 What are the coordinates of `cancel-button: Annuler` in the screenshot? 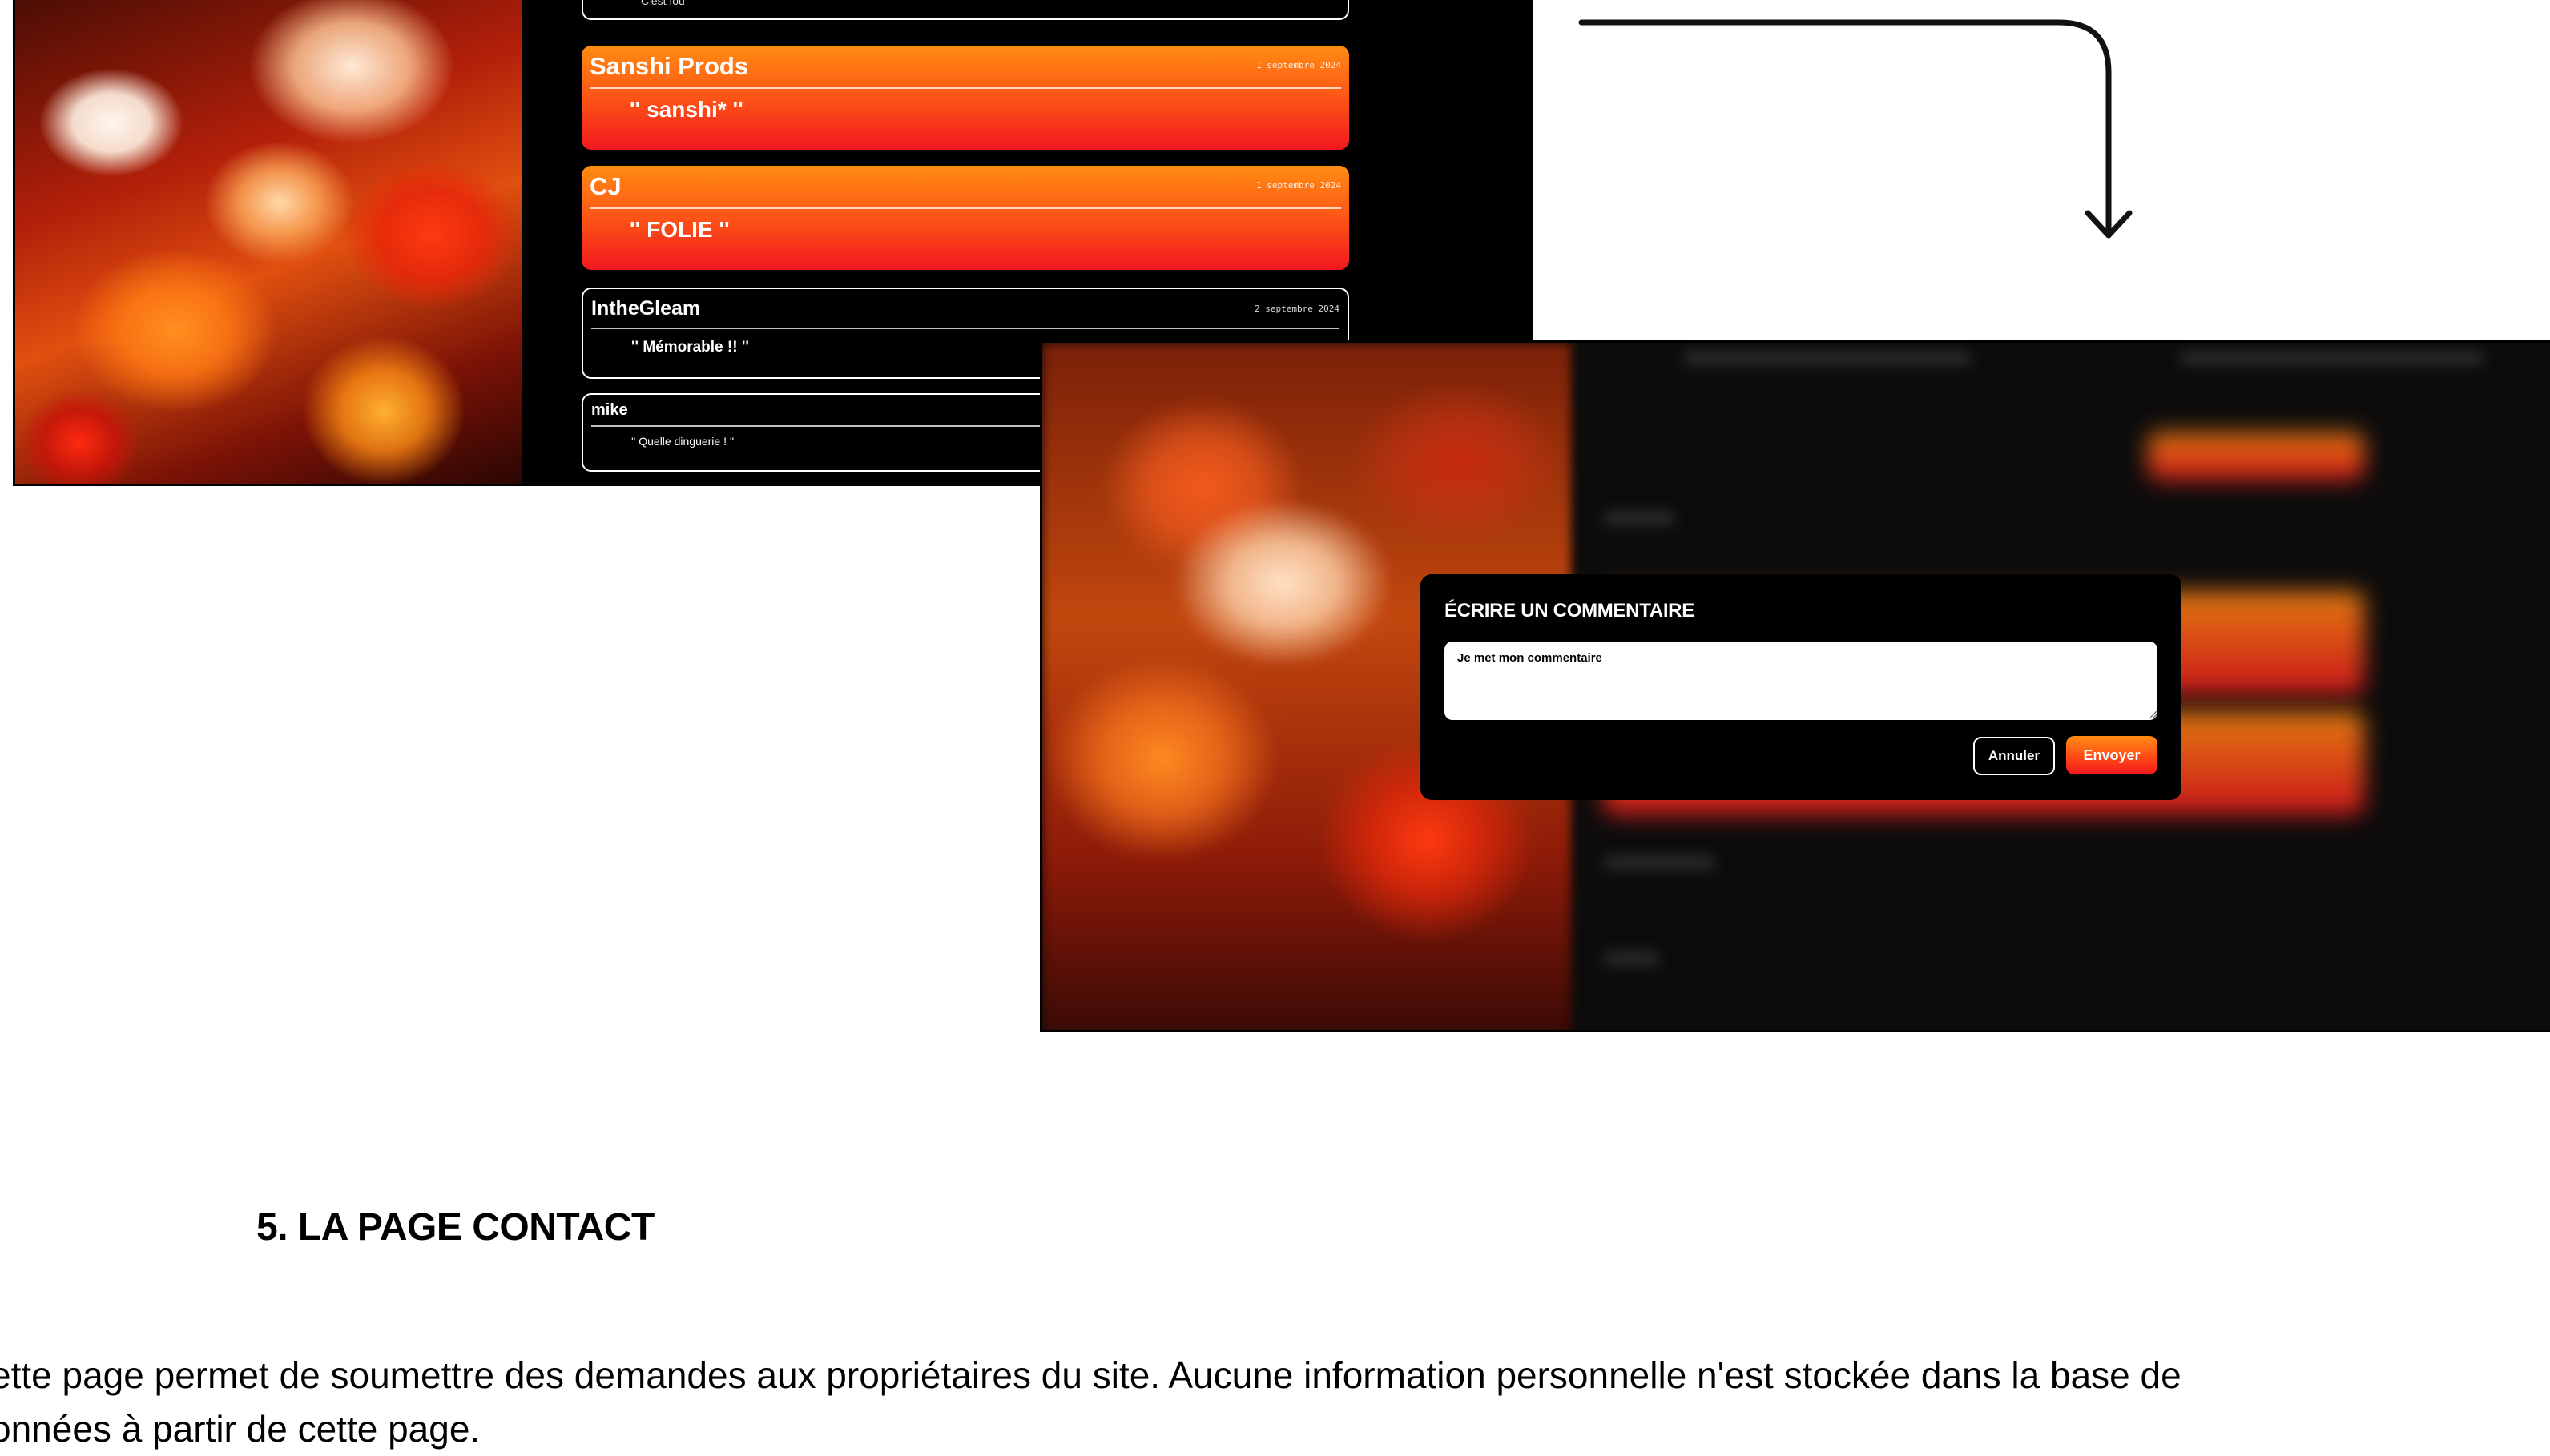 It's located at (2014, 756).